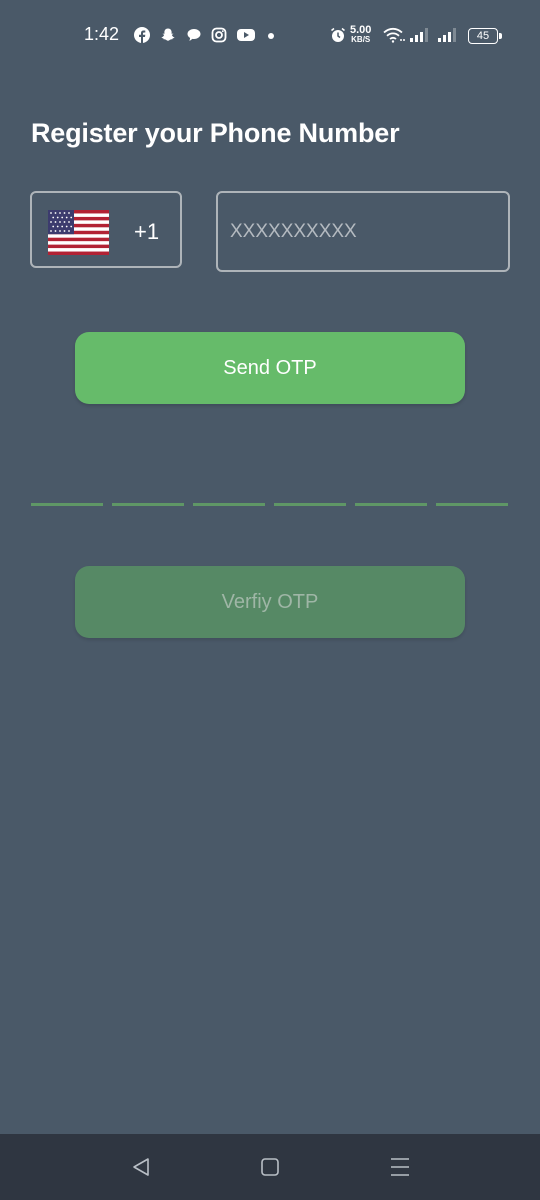 This screenshot has height=1200, width=540. Describe the element at coordinates (78, 232) in the screenshot. I see `us-flag-icon` at that location.